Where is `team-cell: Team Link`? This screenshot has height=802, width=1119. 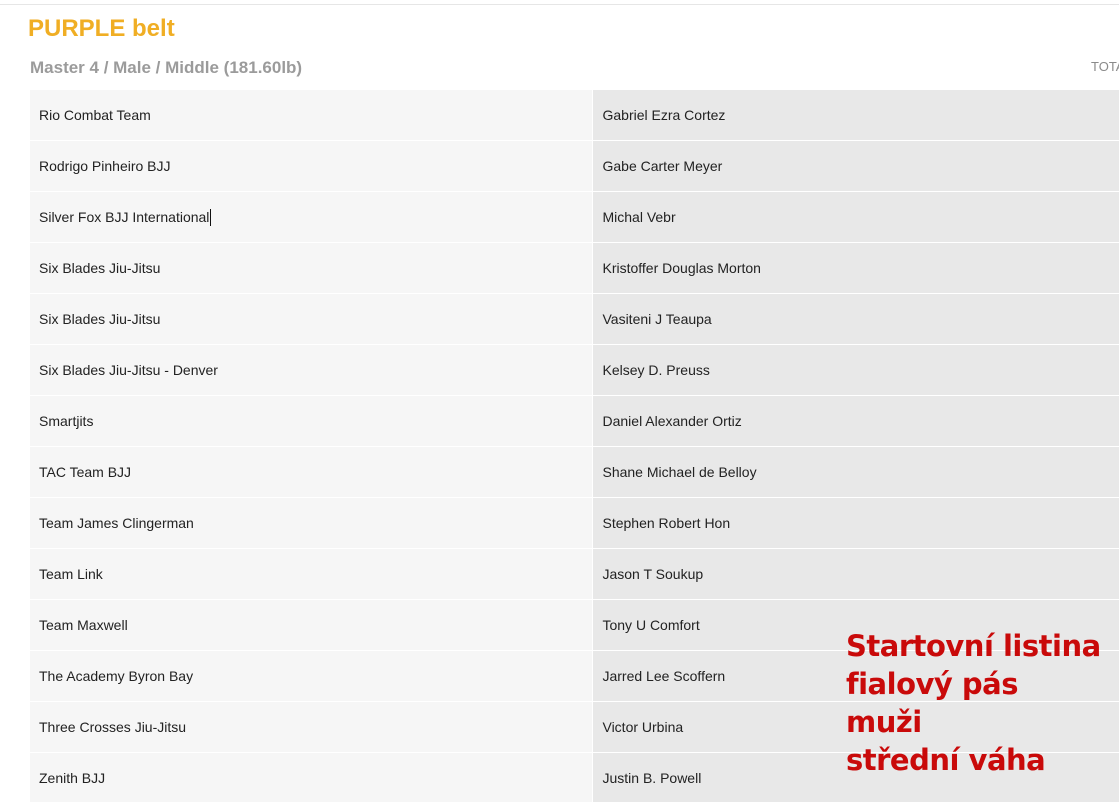 team-cell: Team Link is located at coordinates (311, 574).